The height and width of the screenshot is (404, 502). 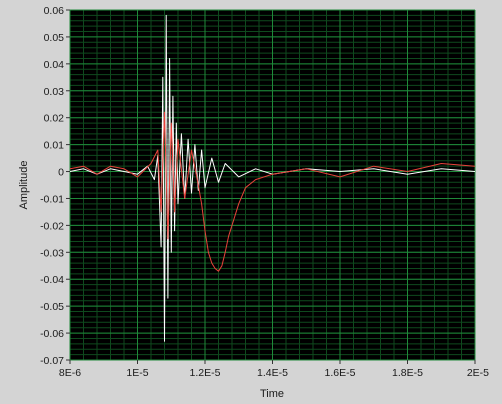 I want to click on y-tick-label: 0.02, so click(x=54, y=119).